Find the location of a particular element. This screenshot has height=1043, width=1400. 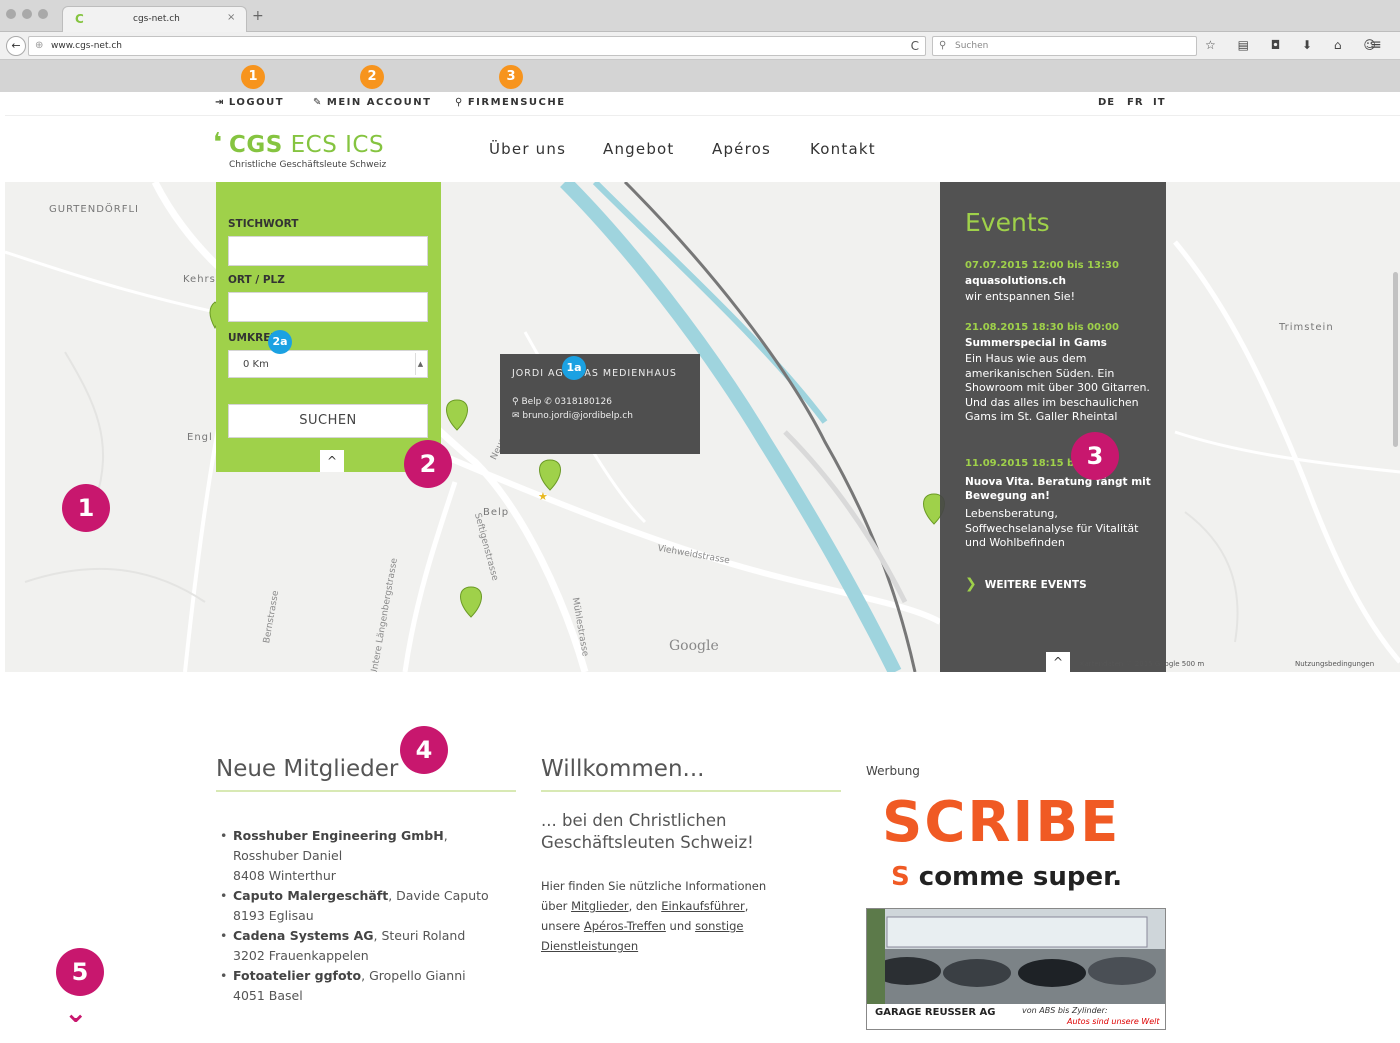

google-logo: Google is located at coordinates (694, 646).